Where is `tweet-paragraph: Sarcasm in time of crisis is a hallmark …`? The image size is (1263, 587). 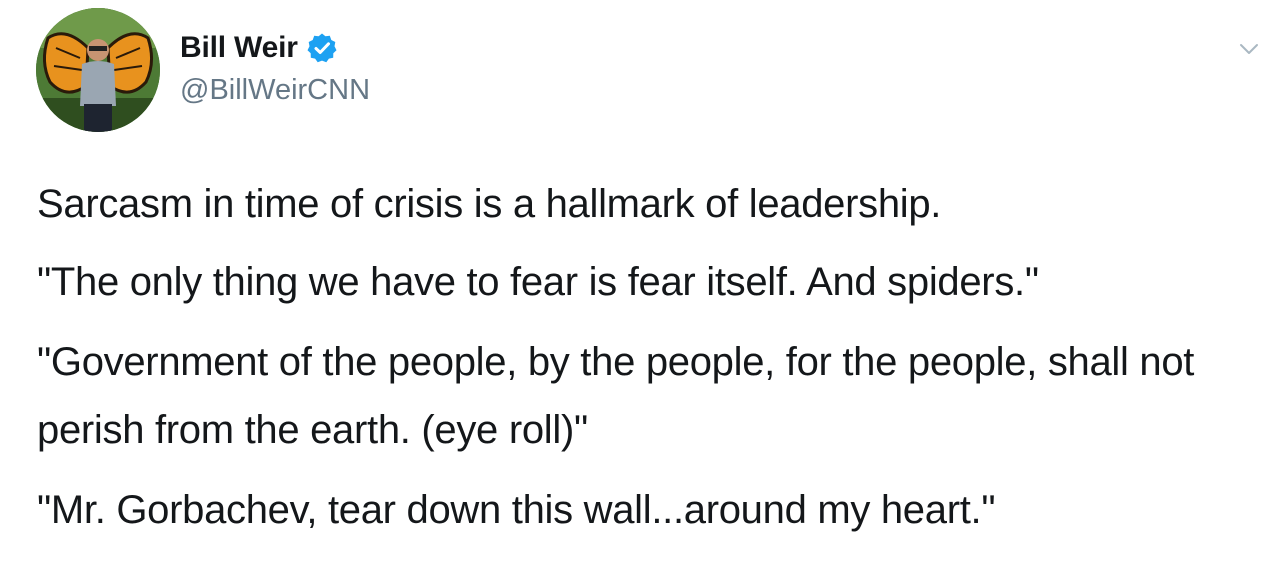 tweet-paragraph: Sarcasm in time of crisis is a hallmark … is located at coordinates (489, 204).